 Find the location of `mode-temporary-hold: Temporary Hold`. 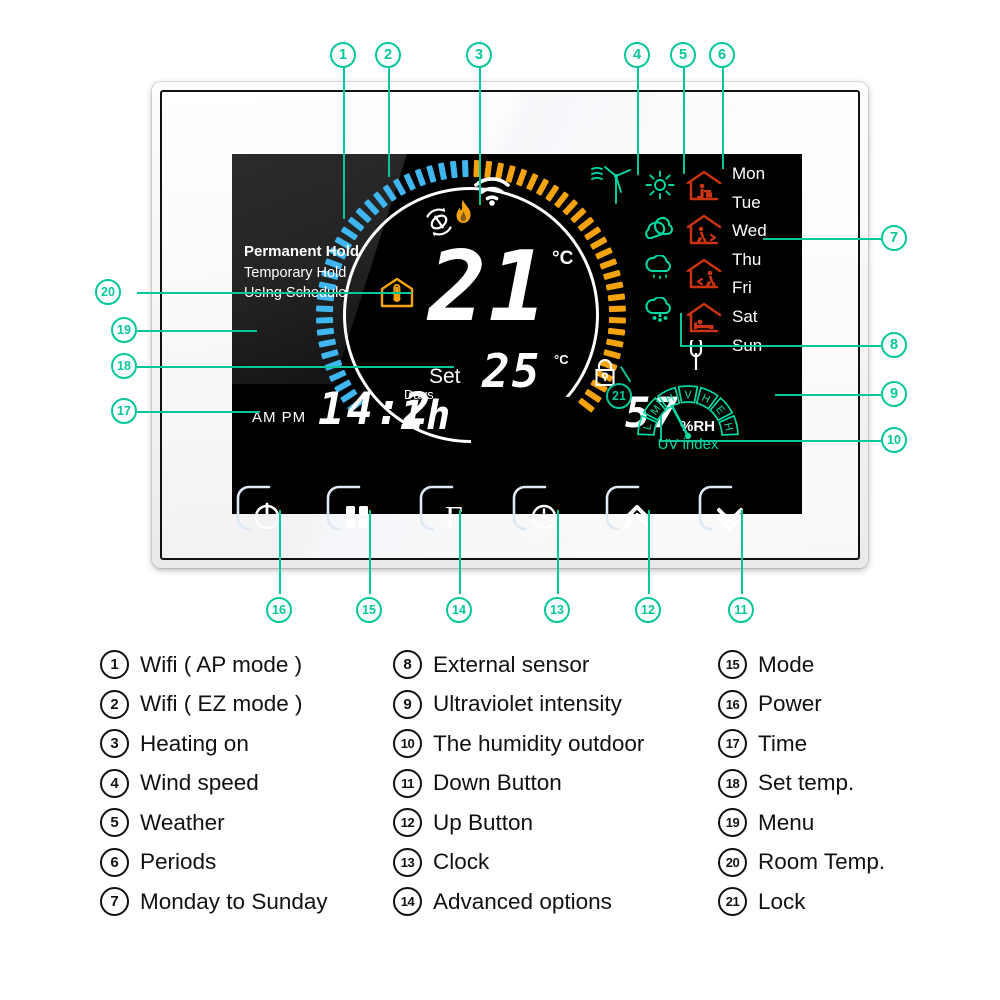

mode-temporary-hold: Temporary Hold is located at coordinates (301, 273).